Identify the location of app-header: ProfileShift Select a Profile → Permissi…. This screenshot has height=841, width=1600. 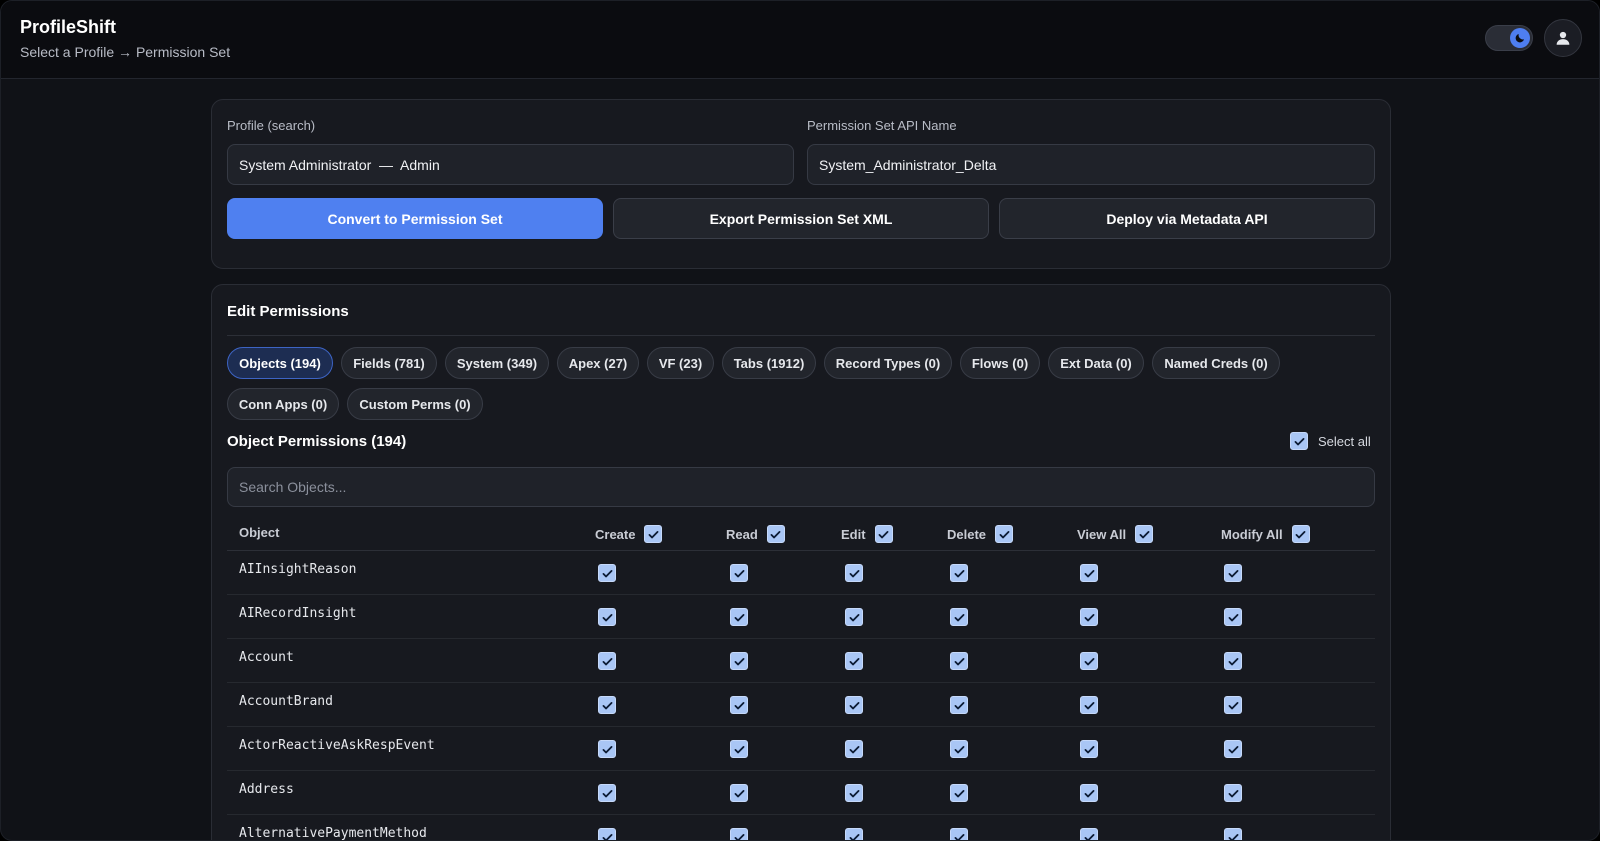
(800, 40).